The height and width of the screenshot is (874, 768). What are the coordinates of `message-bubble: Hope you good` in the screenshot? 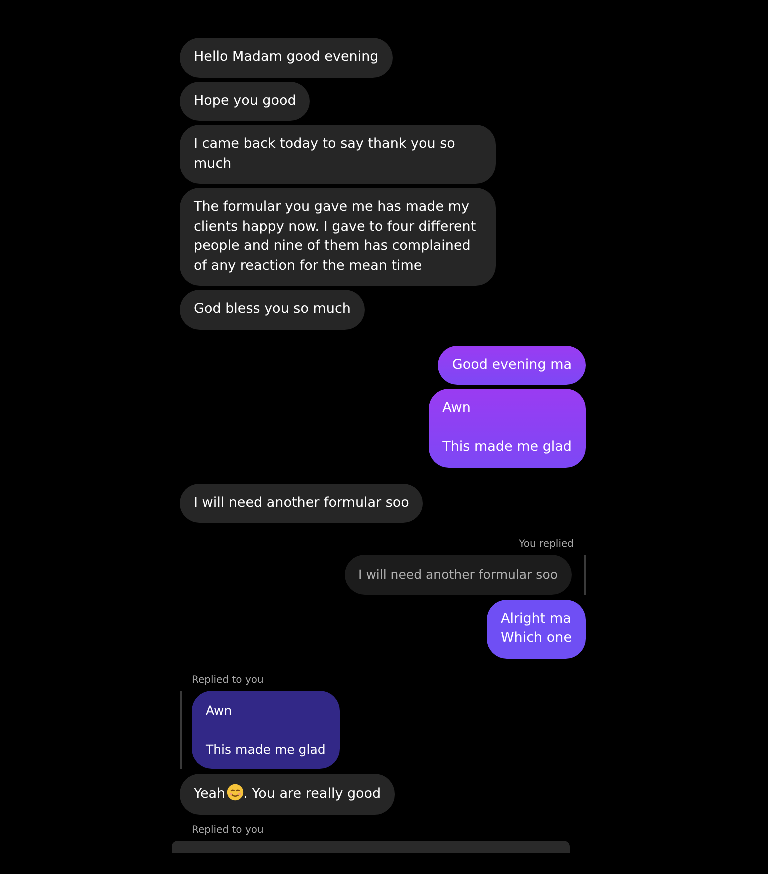 It's located at (245, 101).